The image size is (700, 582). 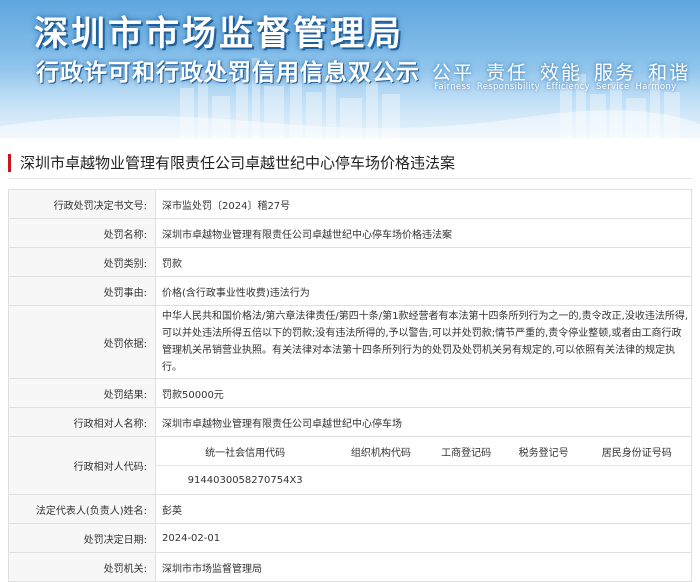 What do you see at coordinates (423, 393) in the screenshot?
I see `penalty-result: 罚款50000元` at bounding box center [423, 393].